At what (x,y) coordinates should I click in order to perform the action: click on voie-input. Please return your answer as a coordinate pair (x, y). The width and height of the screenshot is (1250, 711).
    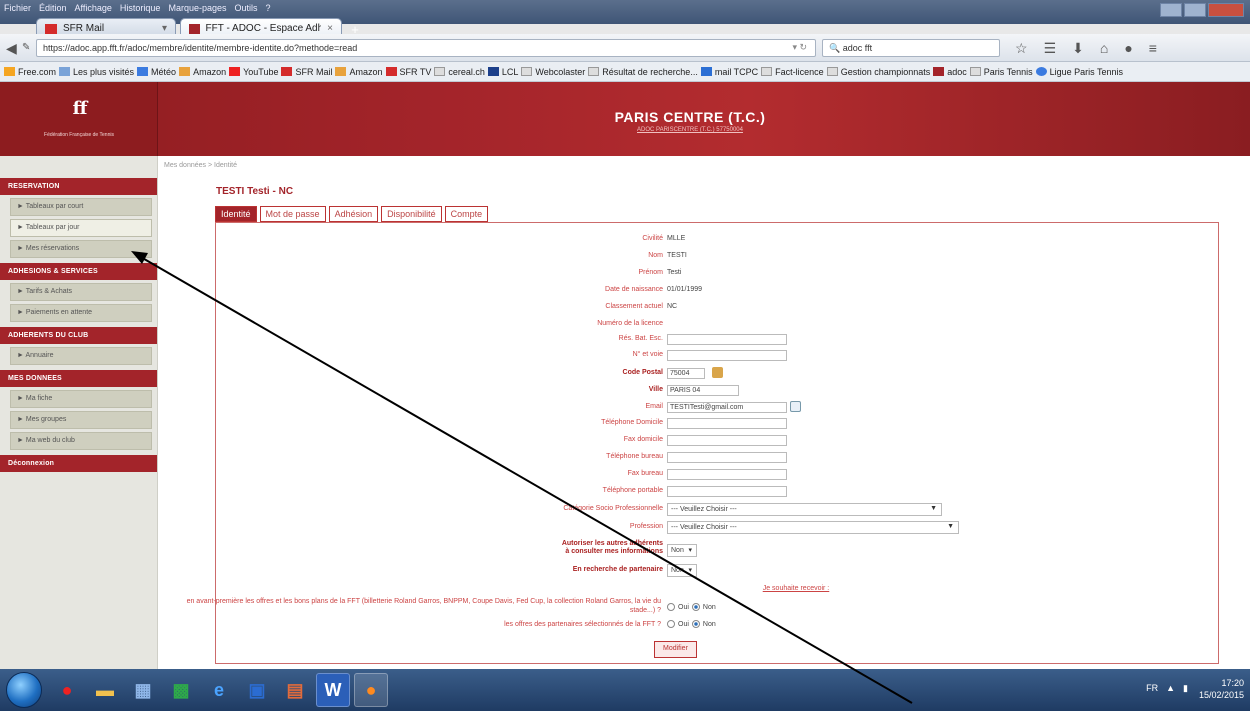
    Looking at the image, I should click on (727, 355).